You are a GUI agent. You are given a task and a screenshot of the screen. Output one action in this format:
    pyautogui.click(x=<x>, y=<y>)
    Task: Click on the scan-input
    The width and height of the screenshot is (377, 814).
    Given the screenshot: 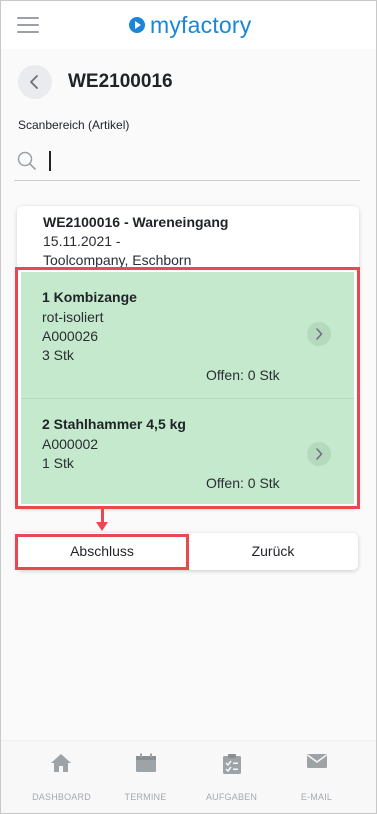 What is the action you would take?
    pyautogui.click(x=201, y=162)
    